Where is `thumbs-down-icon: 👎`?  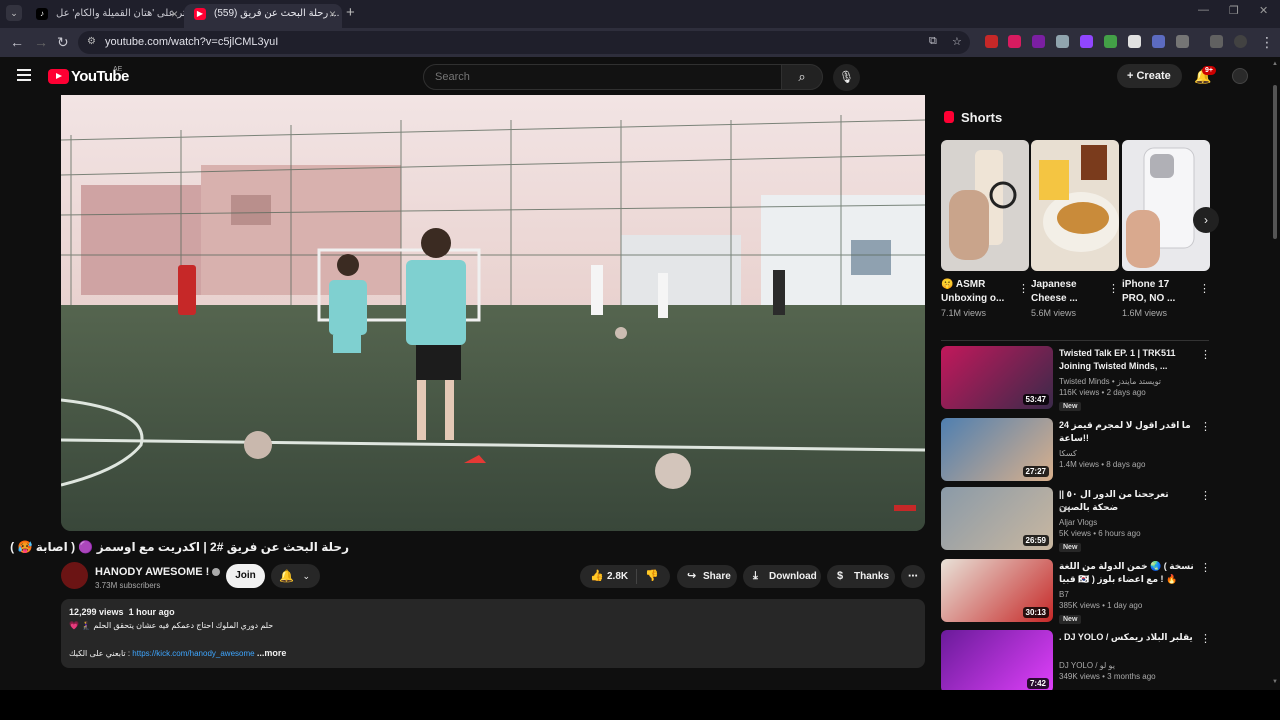
thumbs-down-icon: 👎 is located at coordinates (652, 576).